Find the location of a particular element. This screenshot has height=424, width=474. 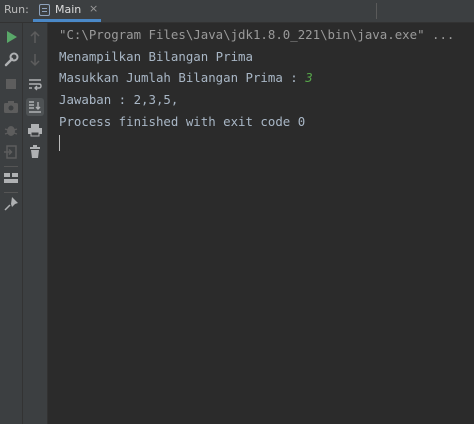

stop-icon is located at coordinates (11, 84).